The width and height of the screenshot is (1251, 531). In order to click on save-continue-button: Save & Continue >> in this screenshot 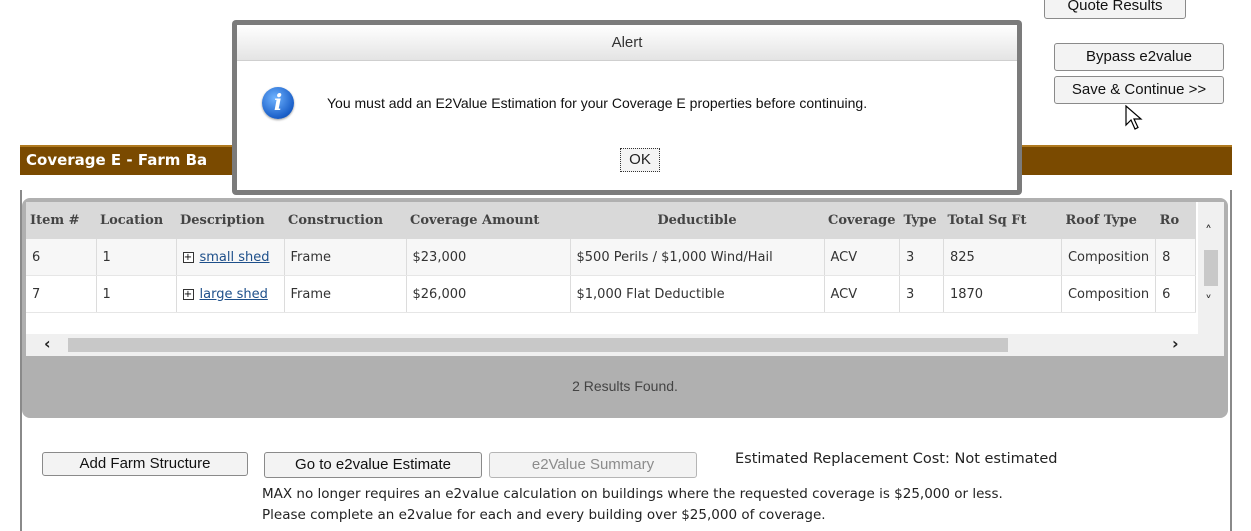, I will do `click(1139, 90)`.